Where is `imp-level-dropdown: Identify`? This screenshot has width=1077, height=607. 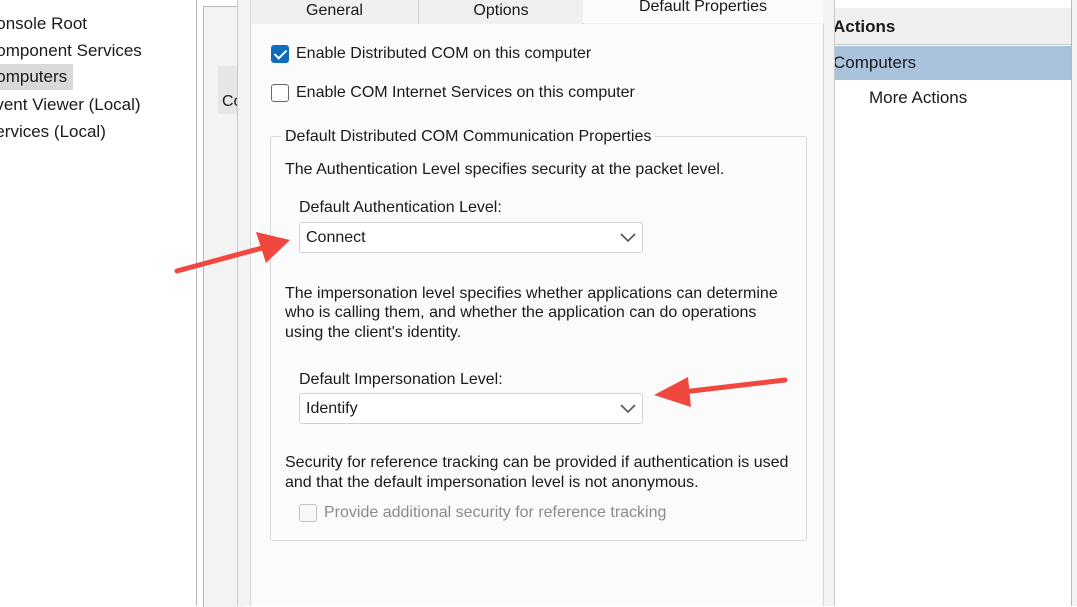
imp-level-dropdown: Identify is located at coordinates (471, 408).